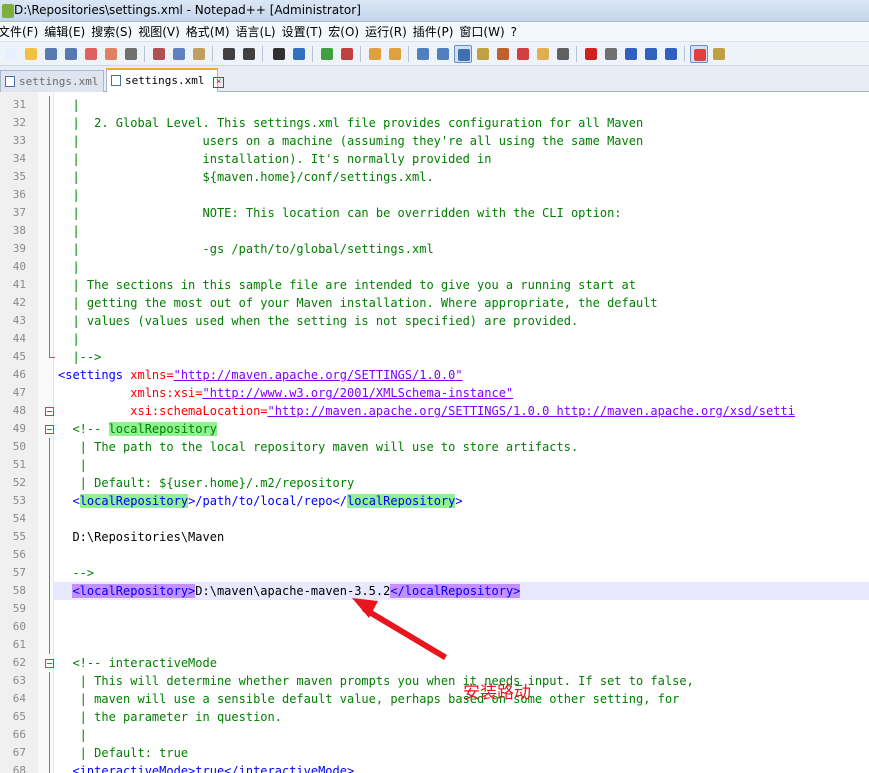  What do you see at coordinates (179, 54) in the screenshot?
I see `copy-icon` at bounding box center [179, 54].